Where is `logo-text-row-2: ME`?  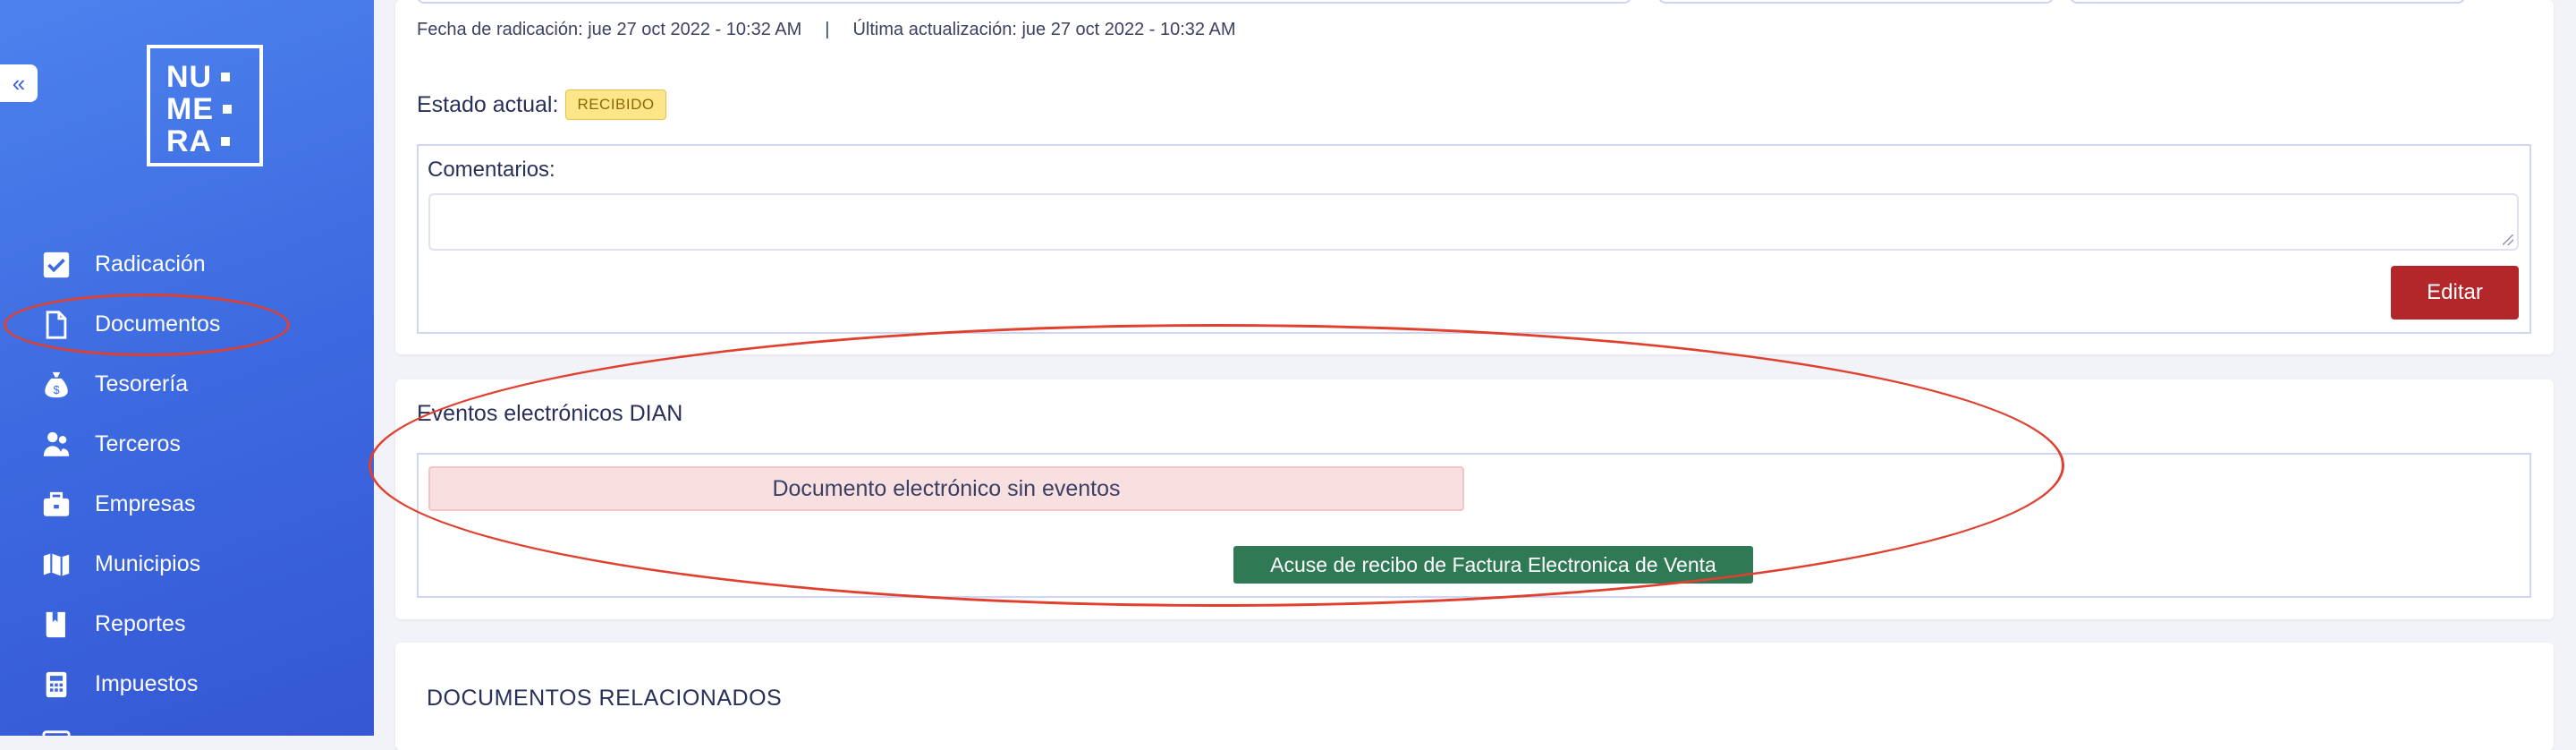 logo-text-row-2: ME is located at coordinates (190, 109).